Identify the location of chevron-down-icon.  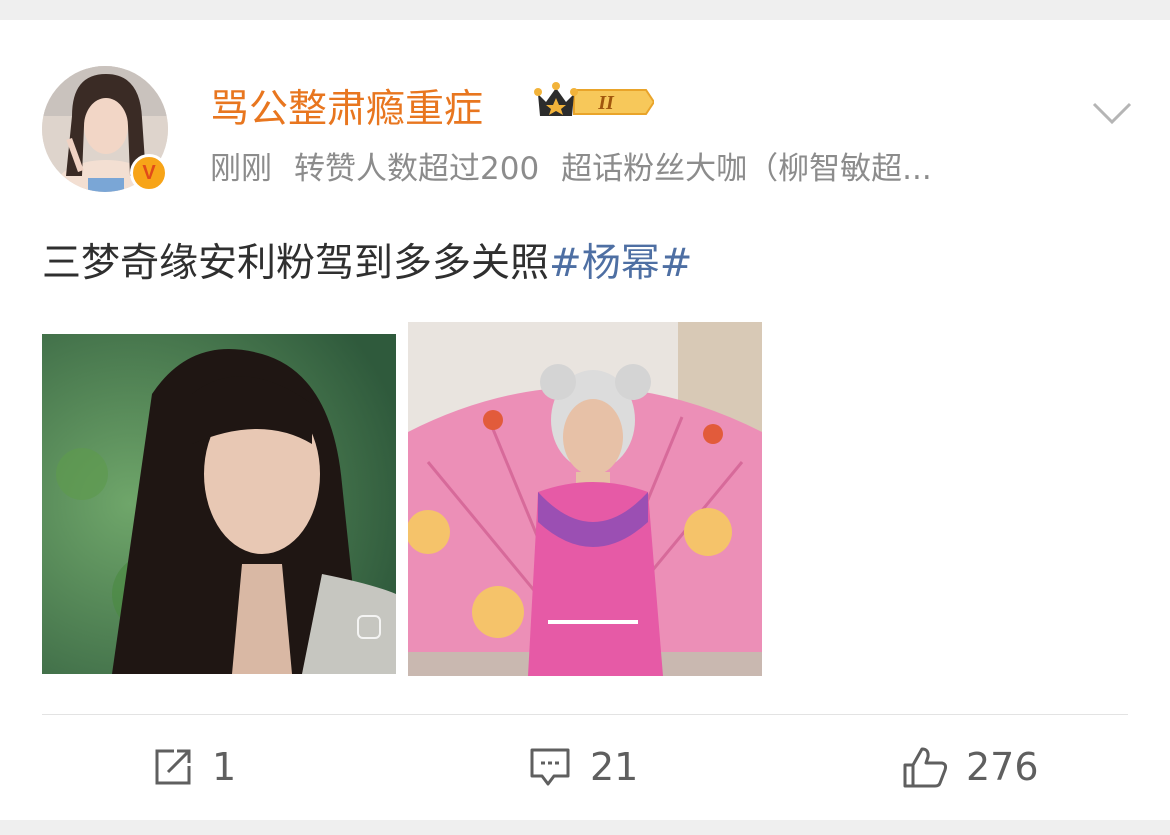
(1112, 112).